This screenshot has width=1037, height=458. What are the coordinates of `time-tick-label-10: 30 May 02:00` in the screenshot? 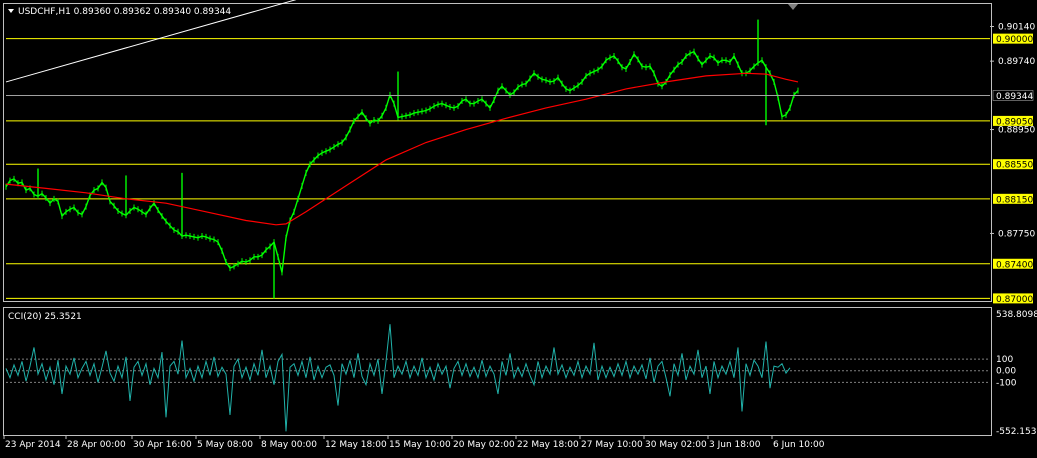 It's located at (676, 445).